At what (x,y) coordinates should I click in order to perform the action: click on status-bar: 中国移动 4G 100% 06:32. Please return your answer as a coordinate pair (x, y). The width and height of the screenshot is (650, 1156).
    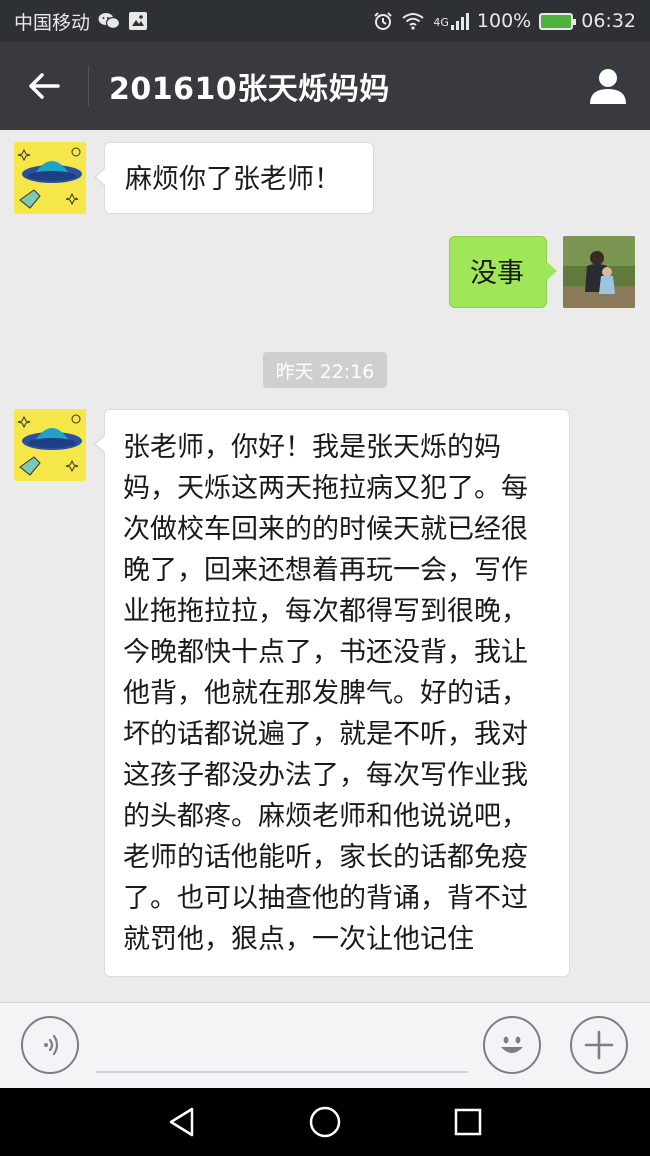
    Looking at the image, I should click on (325, 21).